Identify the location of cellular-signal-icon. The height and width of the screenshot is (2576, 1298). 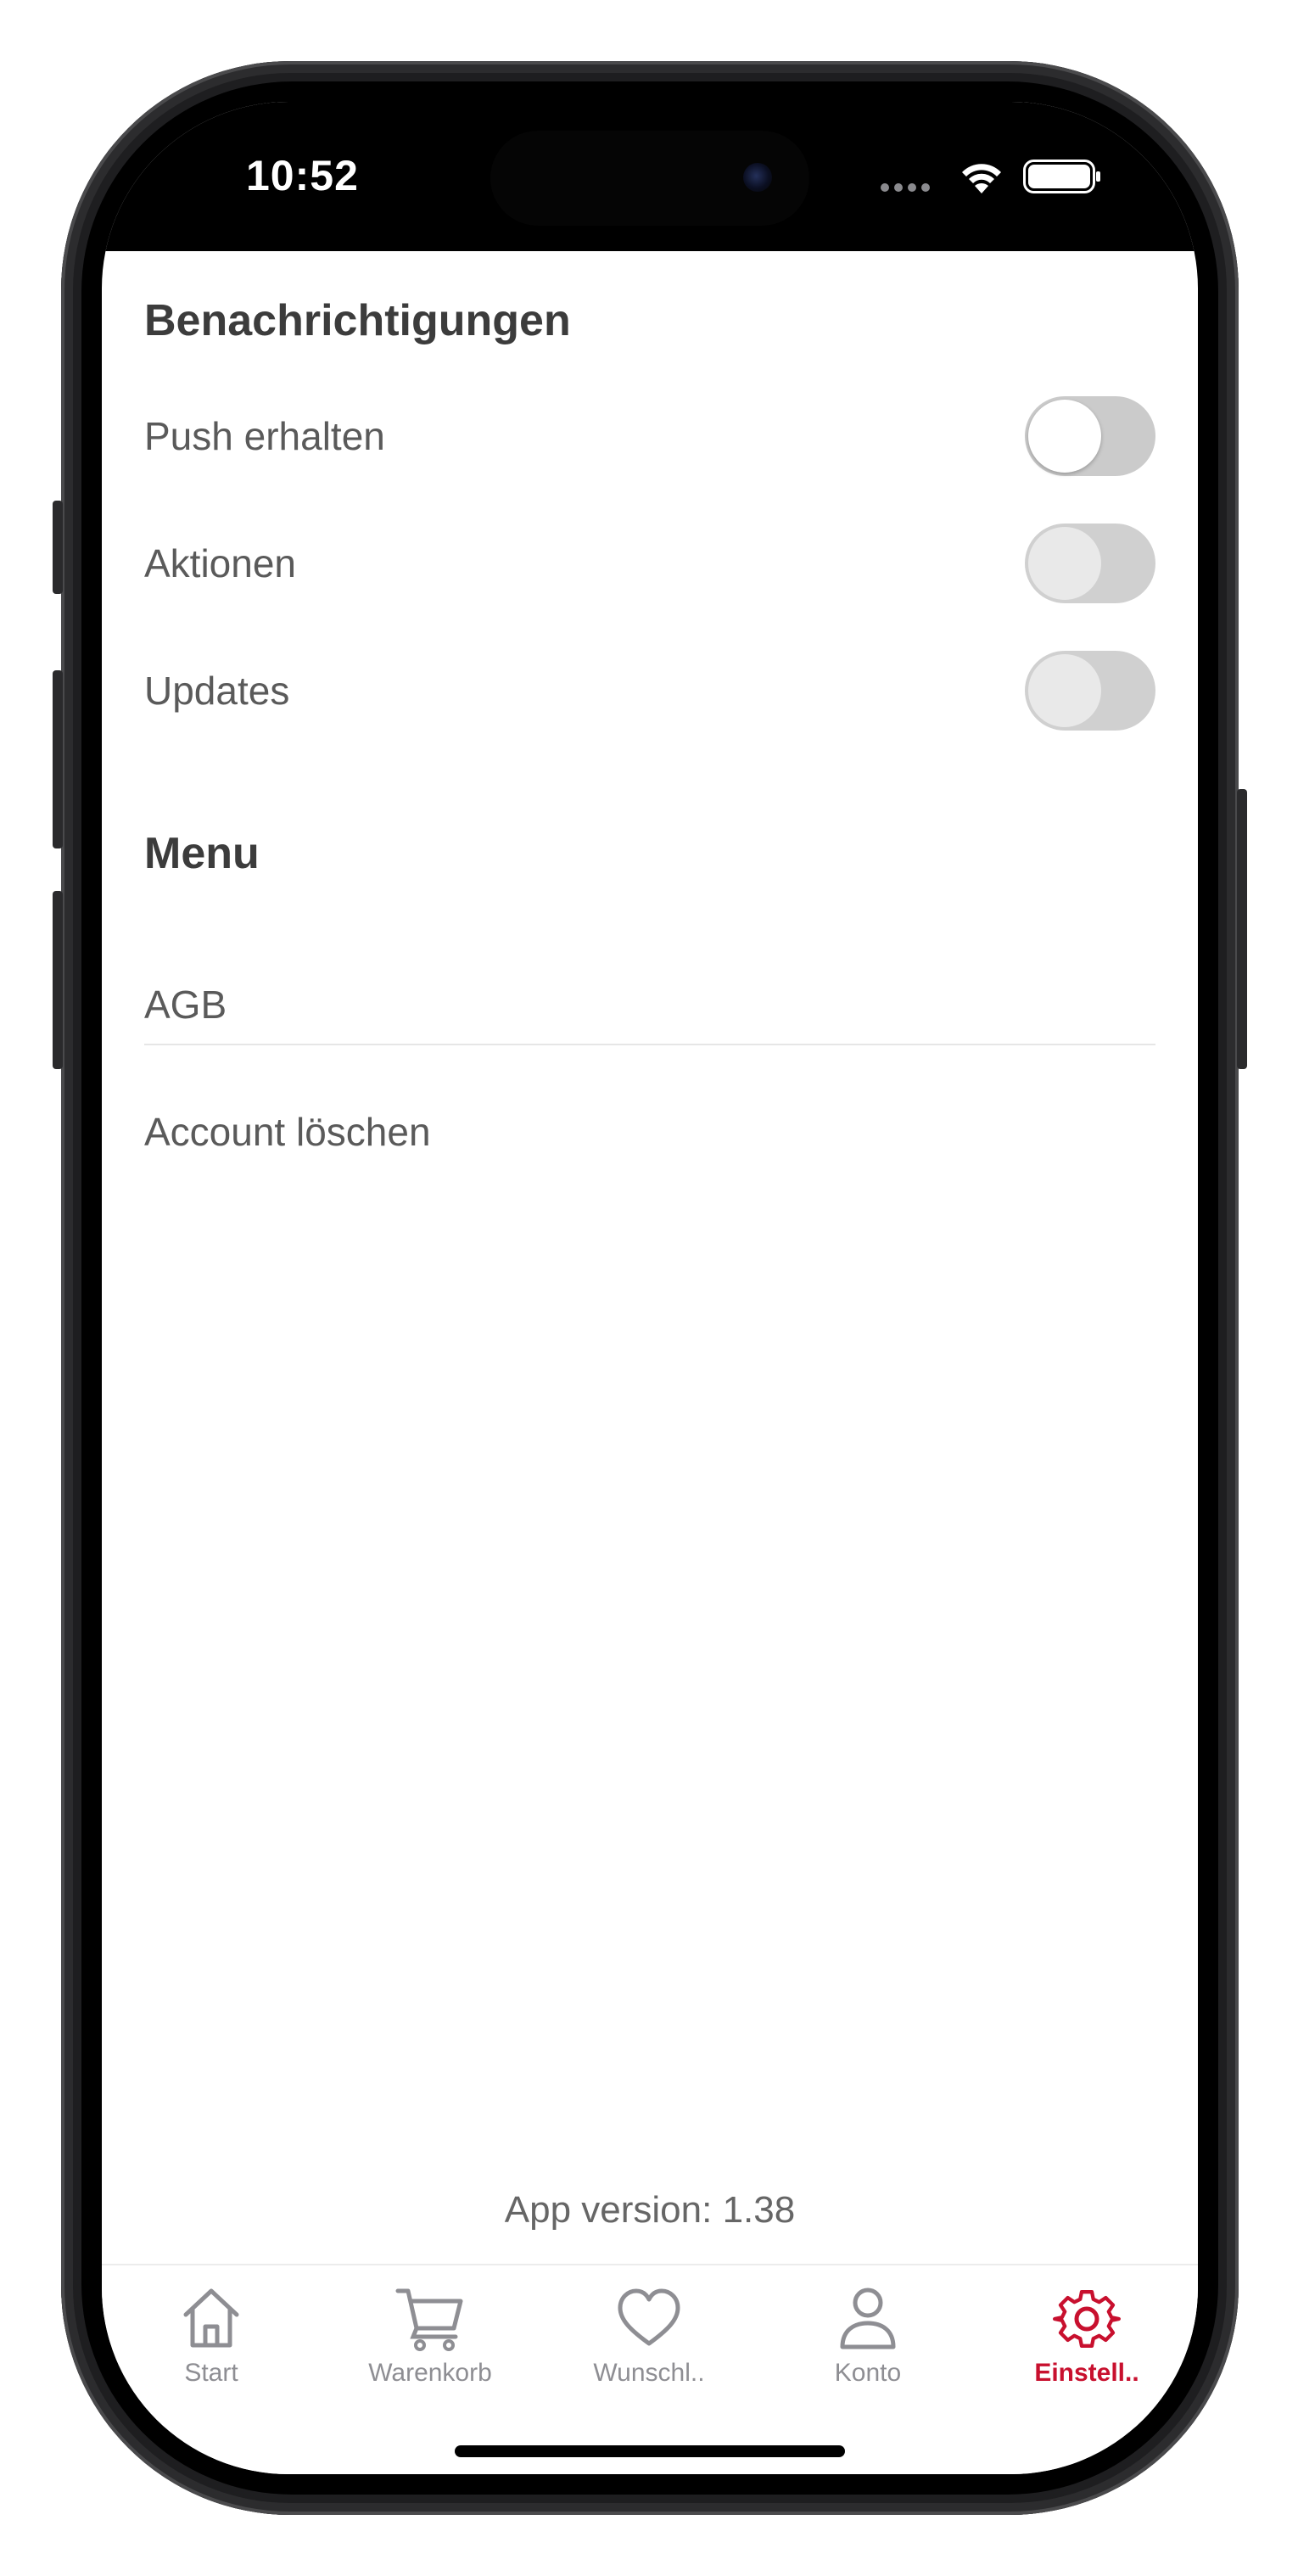
(905, 187).